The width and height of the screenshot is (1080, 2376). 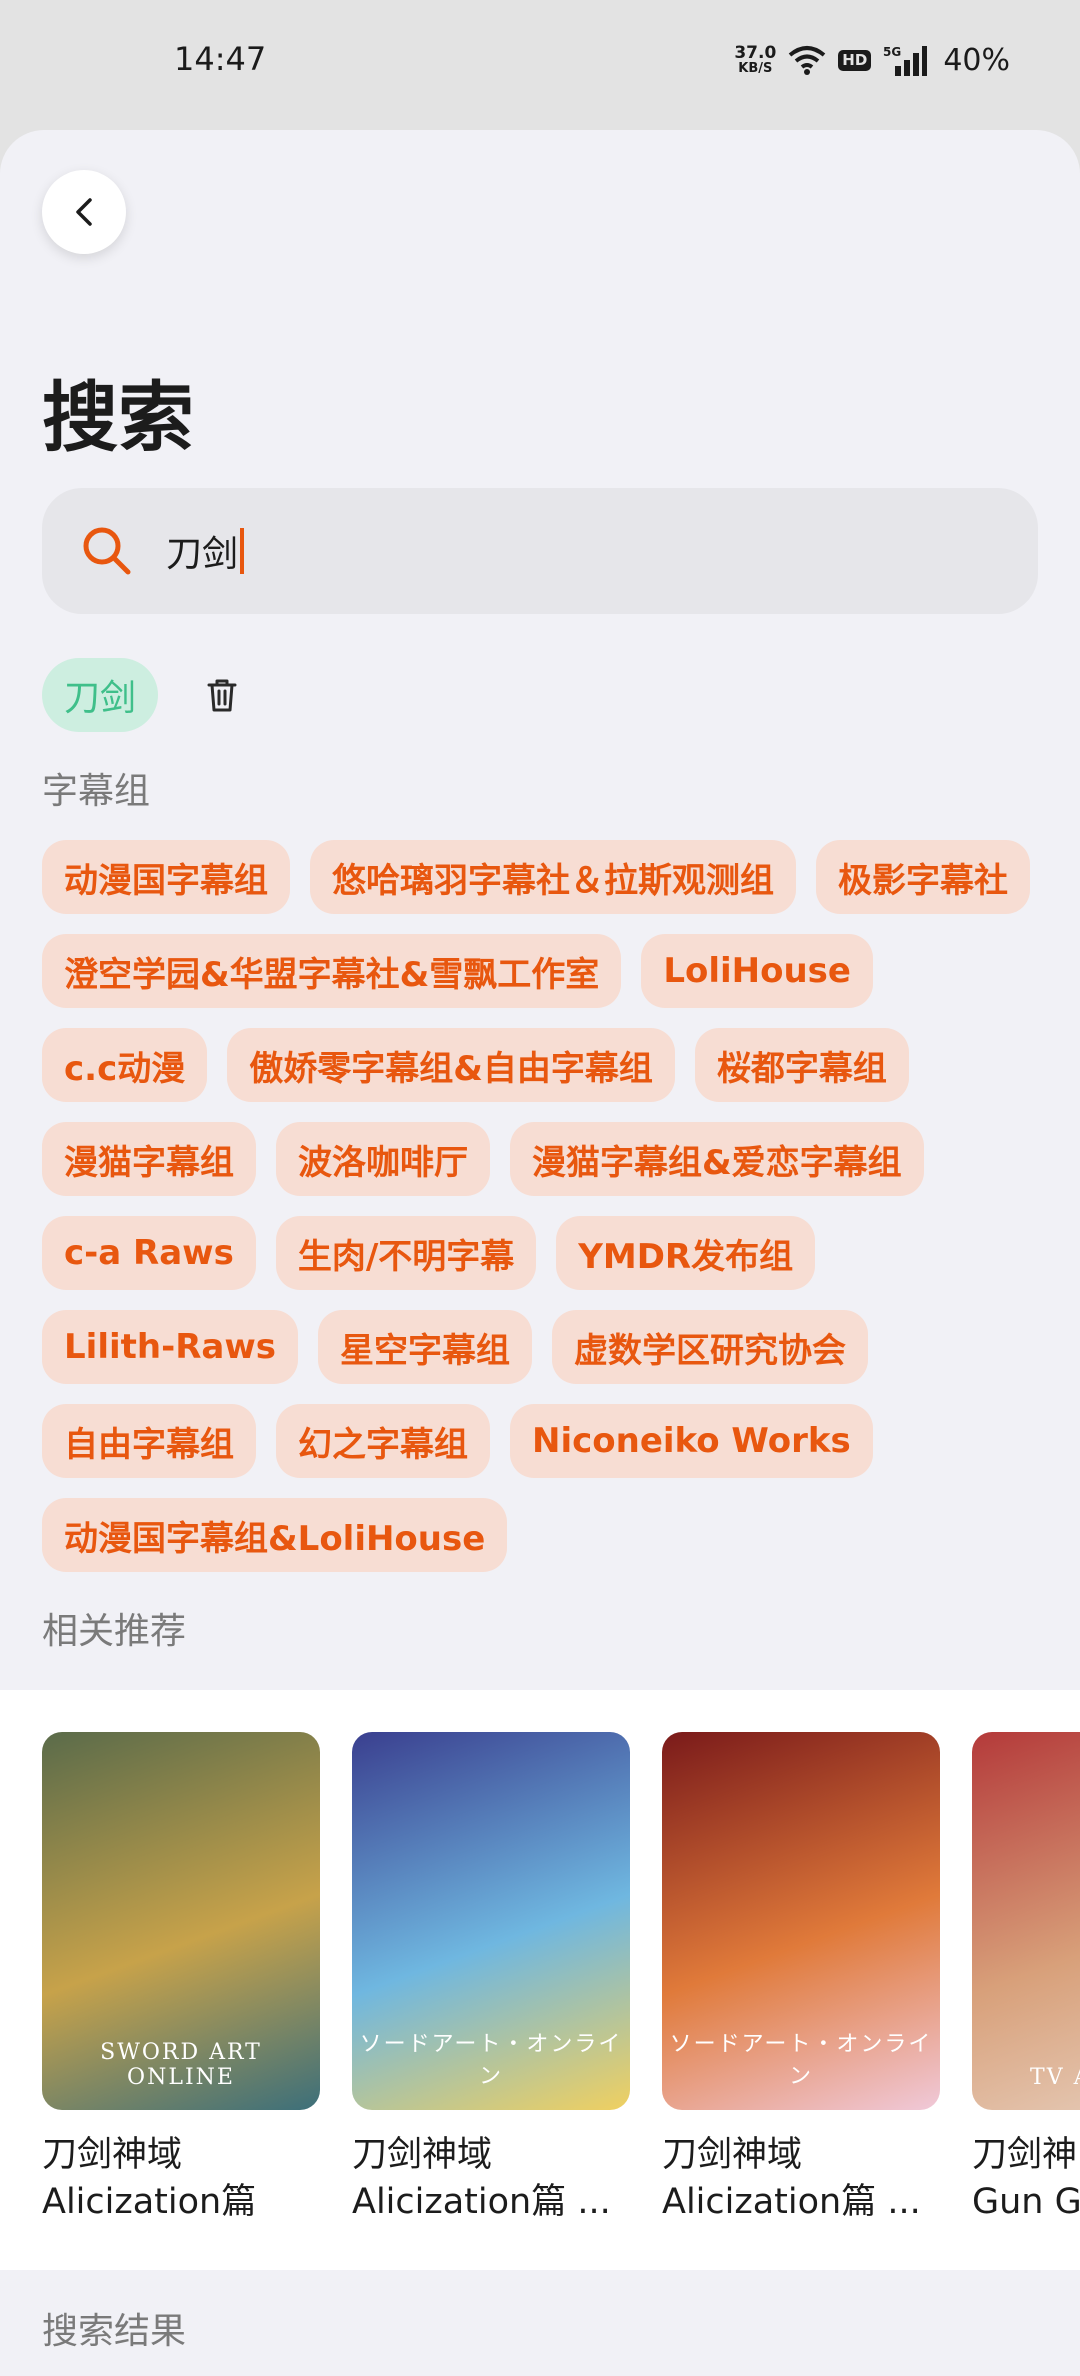 I want to click on status-bar: 14:47 37.0 KB/S HD 5G 40%, so click(x=540, y=65).